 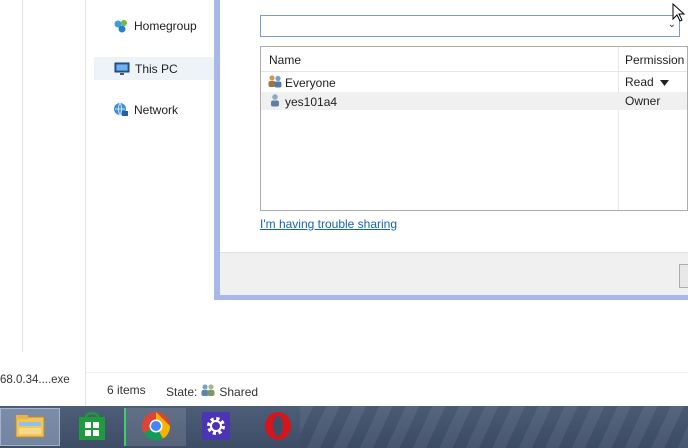 I want to click on column-header-name: Name, so click(x=285, y=60).